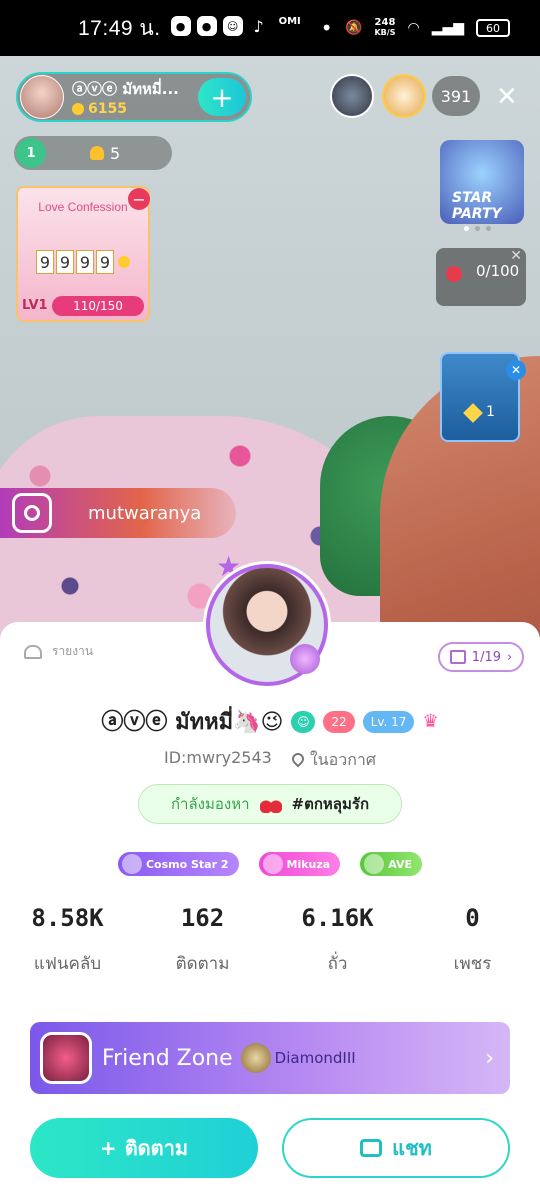 The width and height of the screenshot is (540, 1200). What do you see at coordinates (427, 28) in the screenshot?
I see `system-icons: 🔕 248 KB/S ◠ ▂▄▆ 60` at bounding box center [427, 28].